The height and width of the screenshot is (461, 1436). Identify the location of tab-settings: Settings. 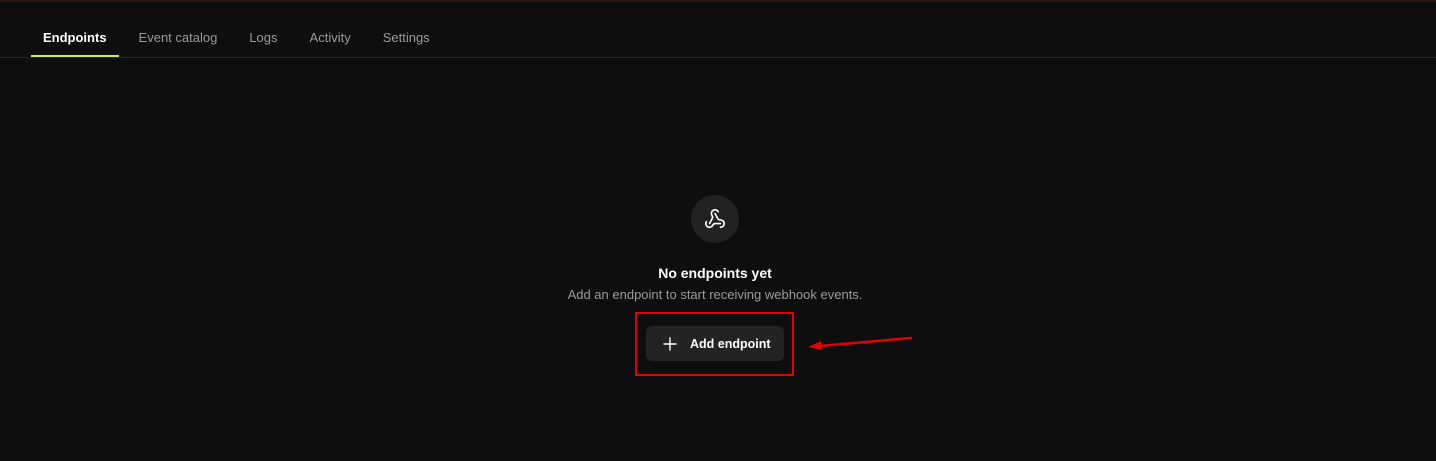
(406, 38).